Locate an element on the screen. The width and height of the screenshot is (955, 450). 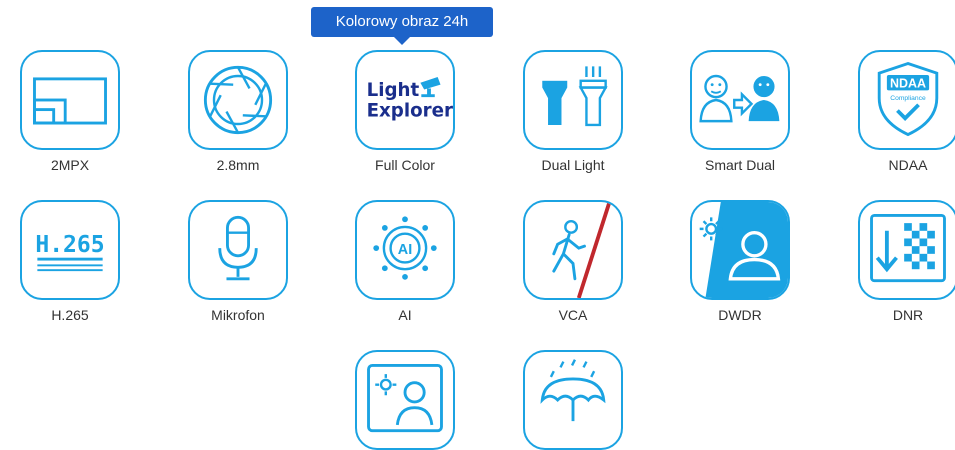
feature-tile-dwdr is located at coordinates (740, 250).